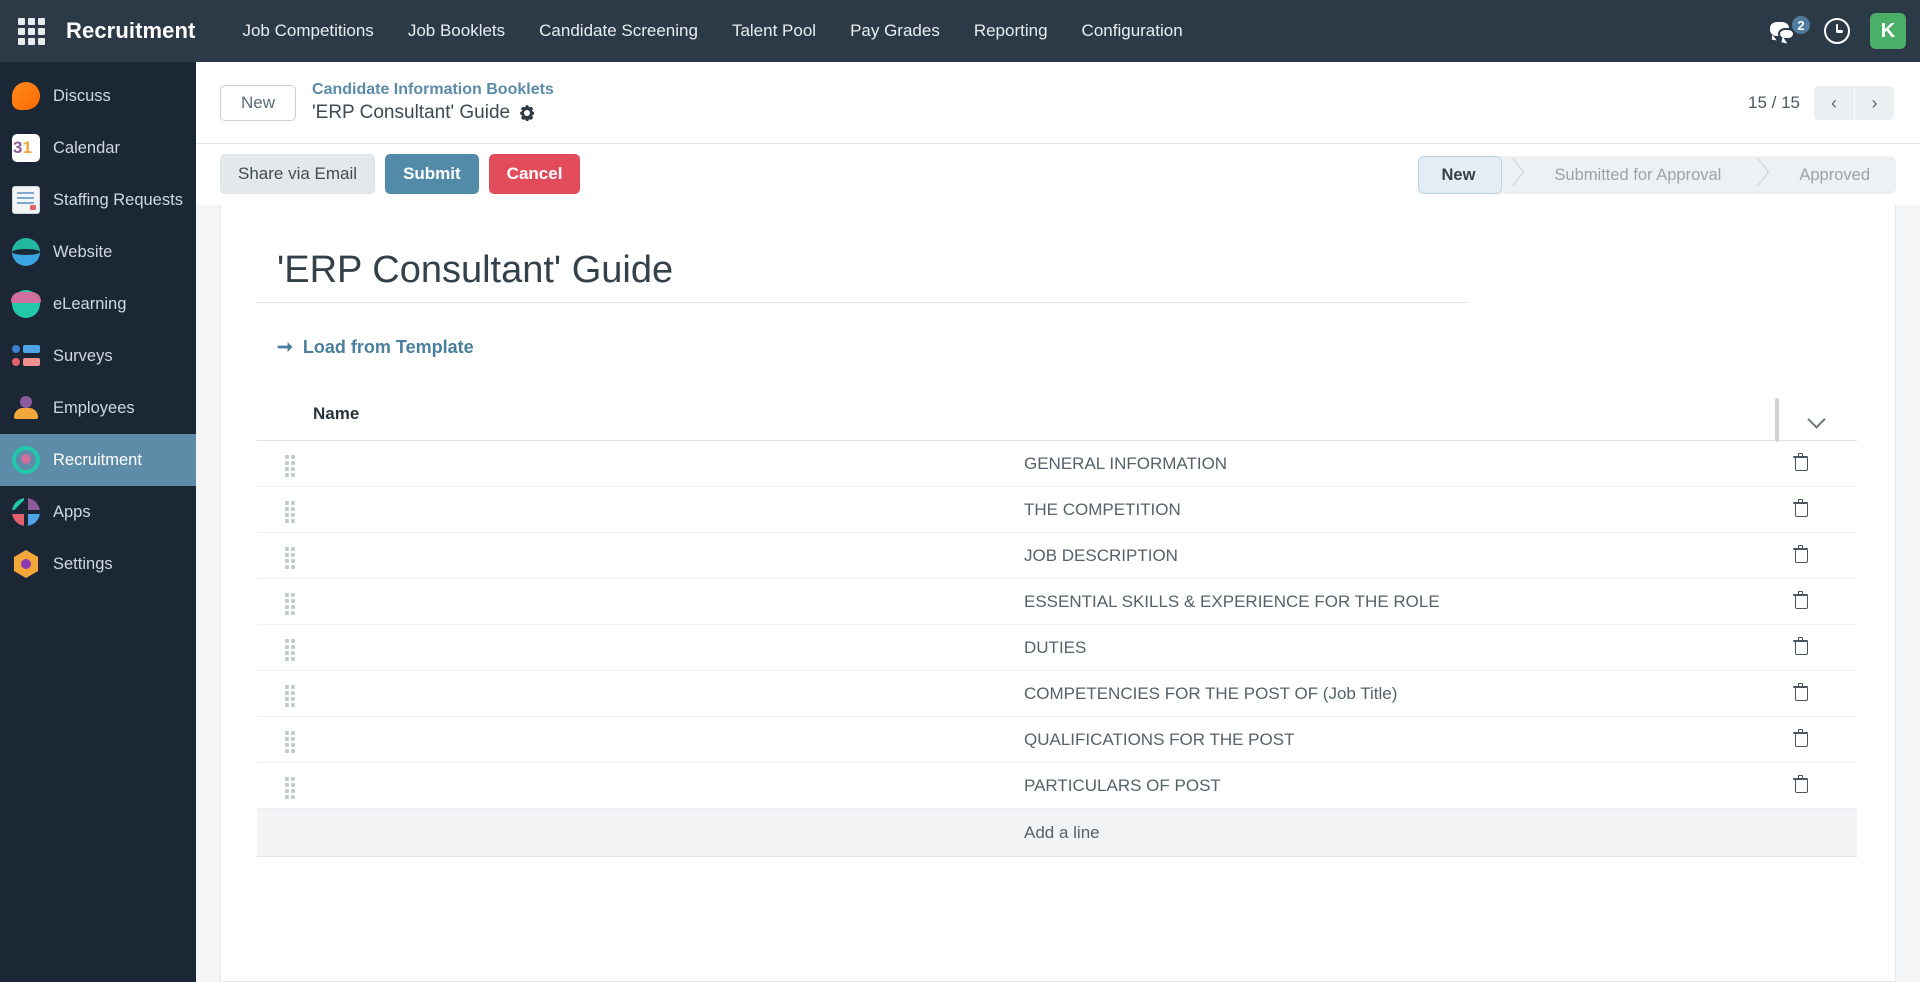 The width and height of the screenshot is (1920, 982). Describe the element at coordinates (862, 274) in the screenshot. I see `page-title: 'ERP Consultant' Guide` at that location.